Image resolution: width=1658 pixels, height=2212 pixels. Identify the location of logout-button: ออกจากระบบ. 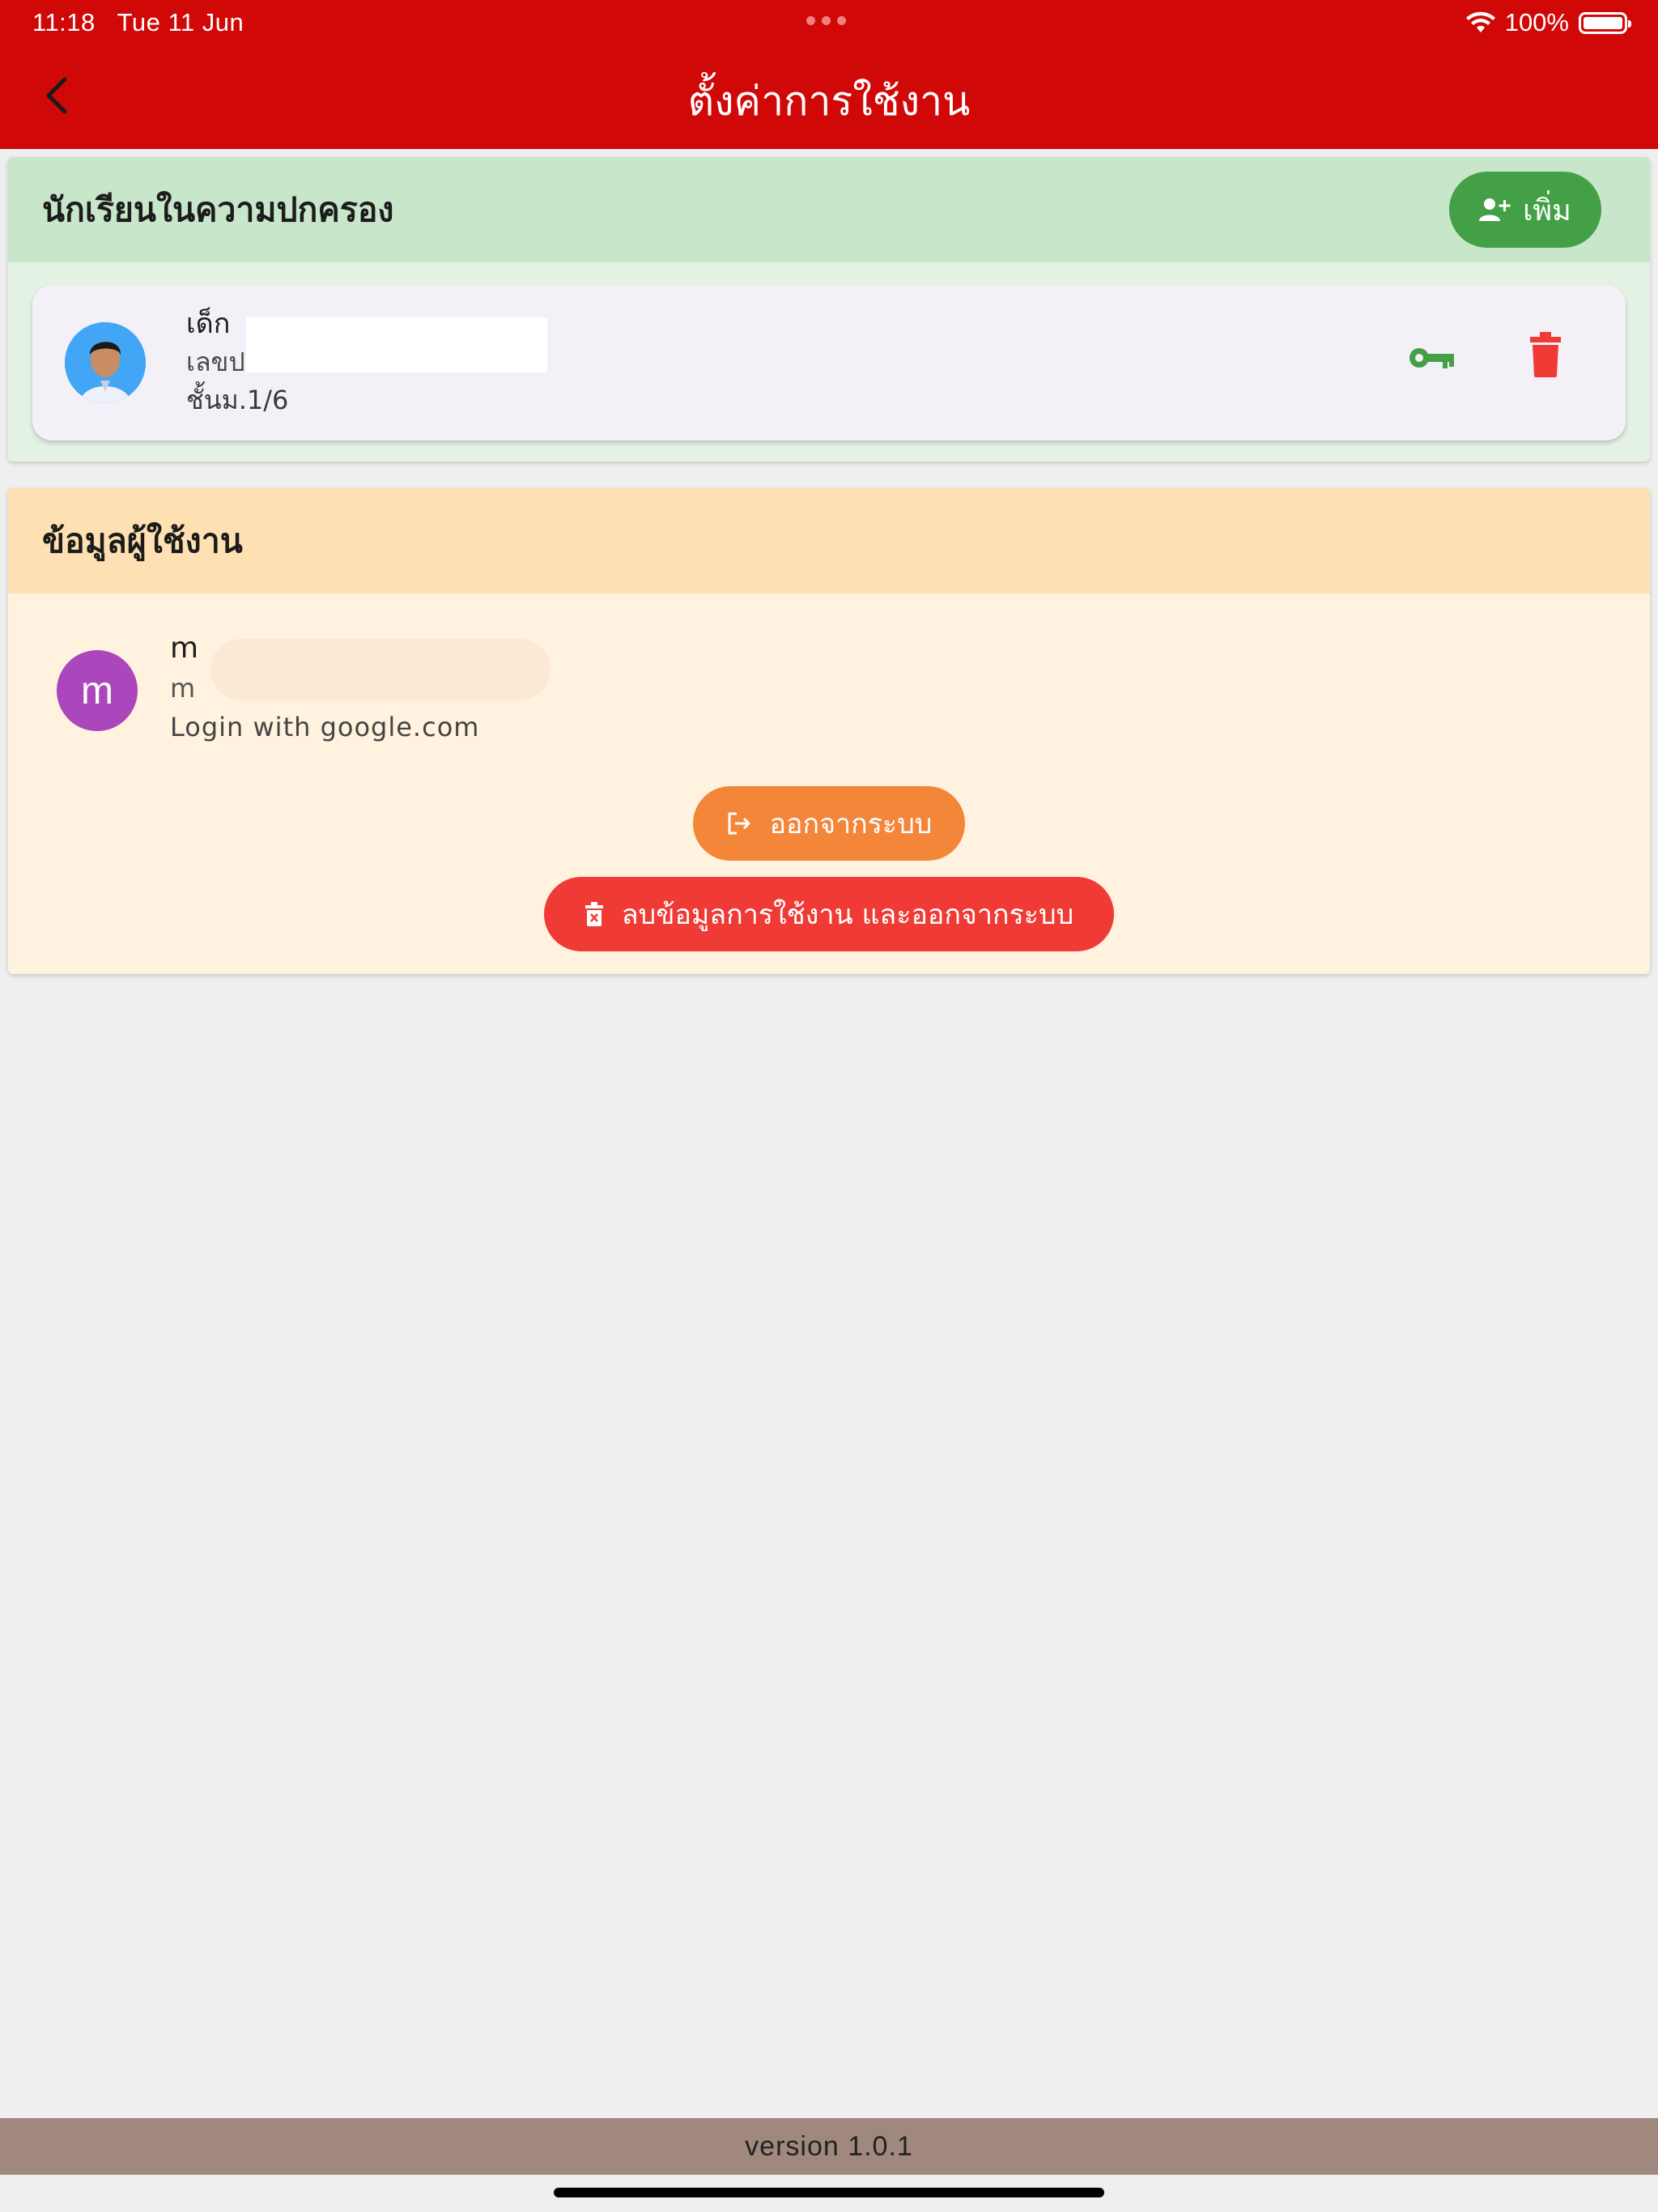
(829, 824).